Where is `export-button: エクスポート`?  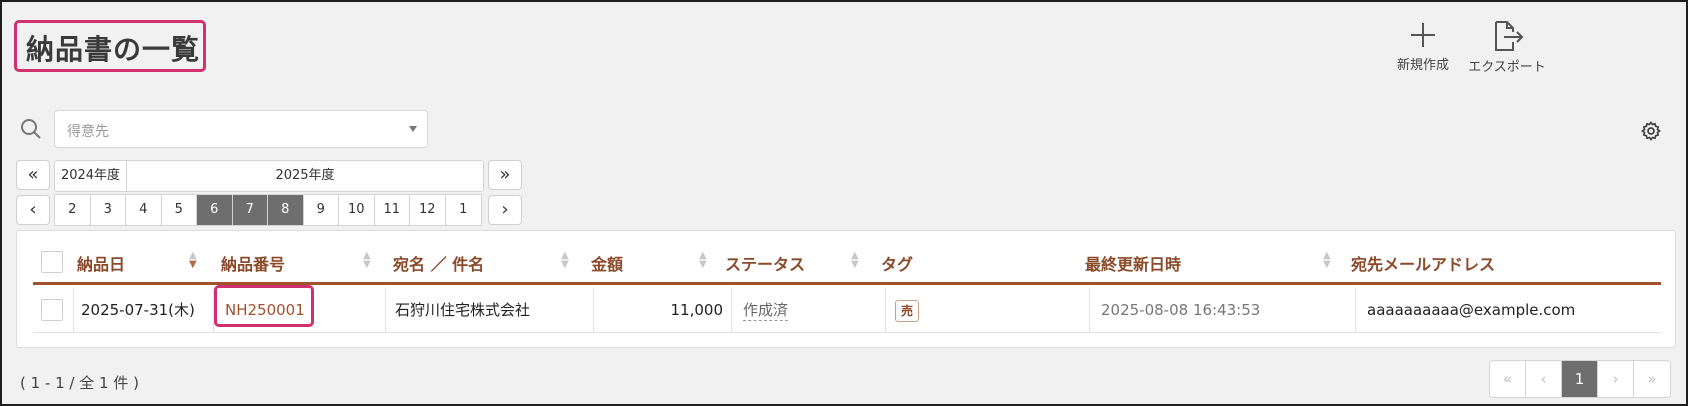
export-button: エクスポート is located at coordinates (1507, 47).